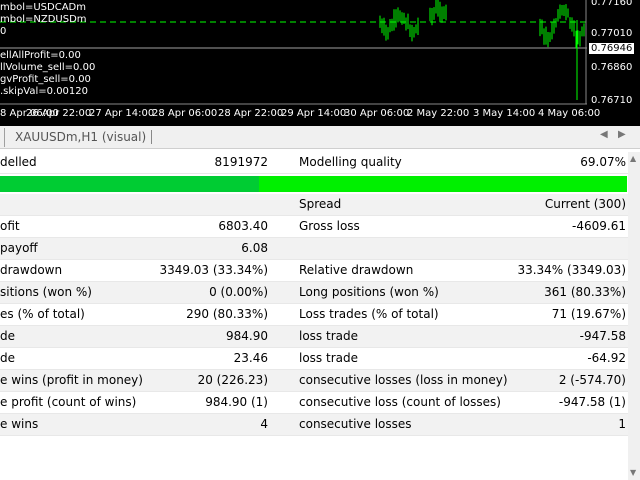 The image size is (640, 480). I want to click on time-label: 2 May 22:00, so click(438, 113).